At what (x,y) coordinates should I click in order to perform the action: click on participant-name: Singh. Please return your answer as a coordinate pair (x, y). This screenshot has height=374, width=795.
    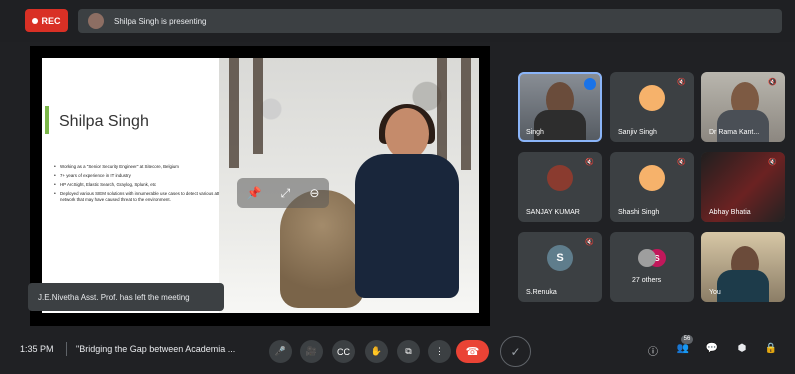
    Looking at the image, I should click on (535, 132).